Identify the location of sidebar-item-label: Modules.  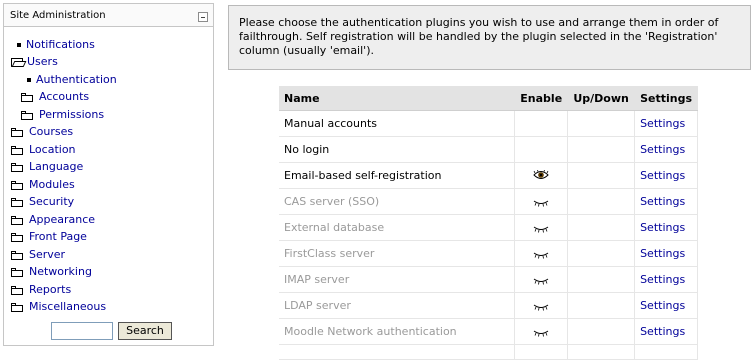
(52, 185).